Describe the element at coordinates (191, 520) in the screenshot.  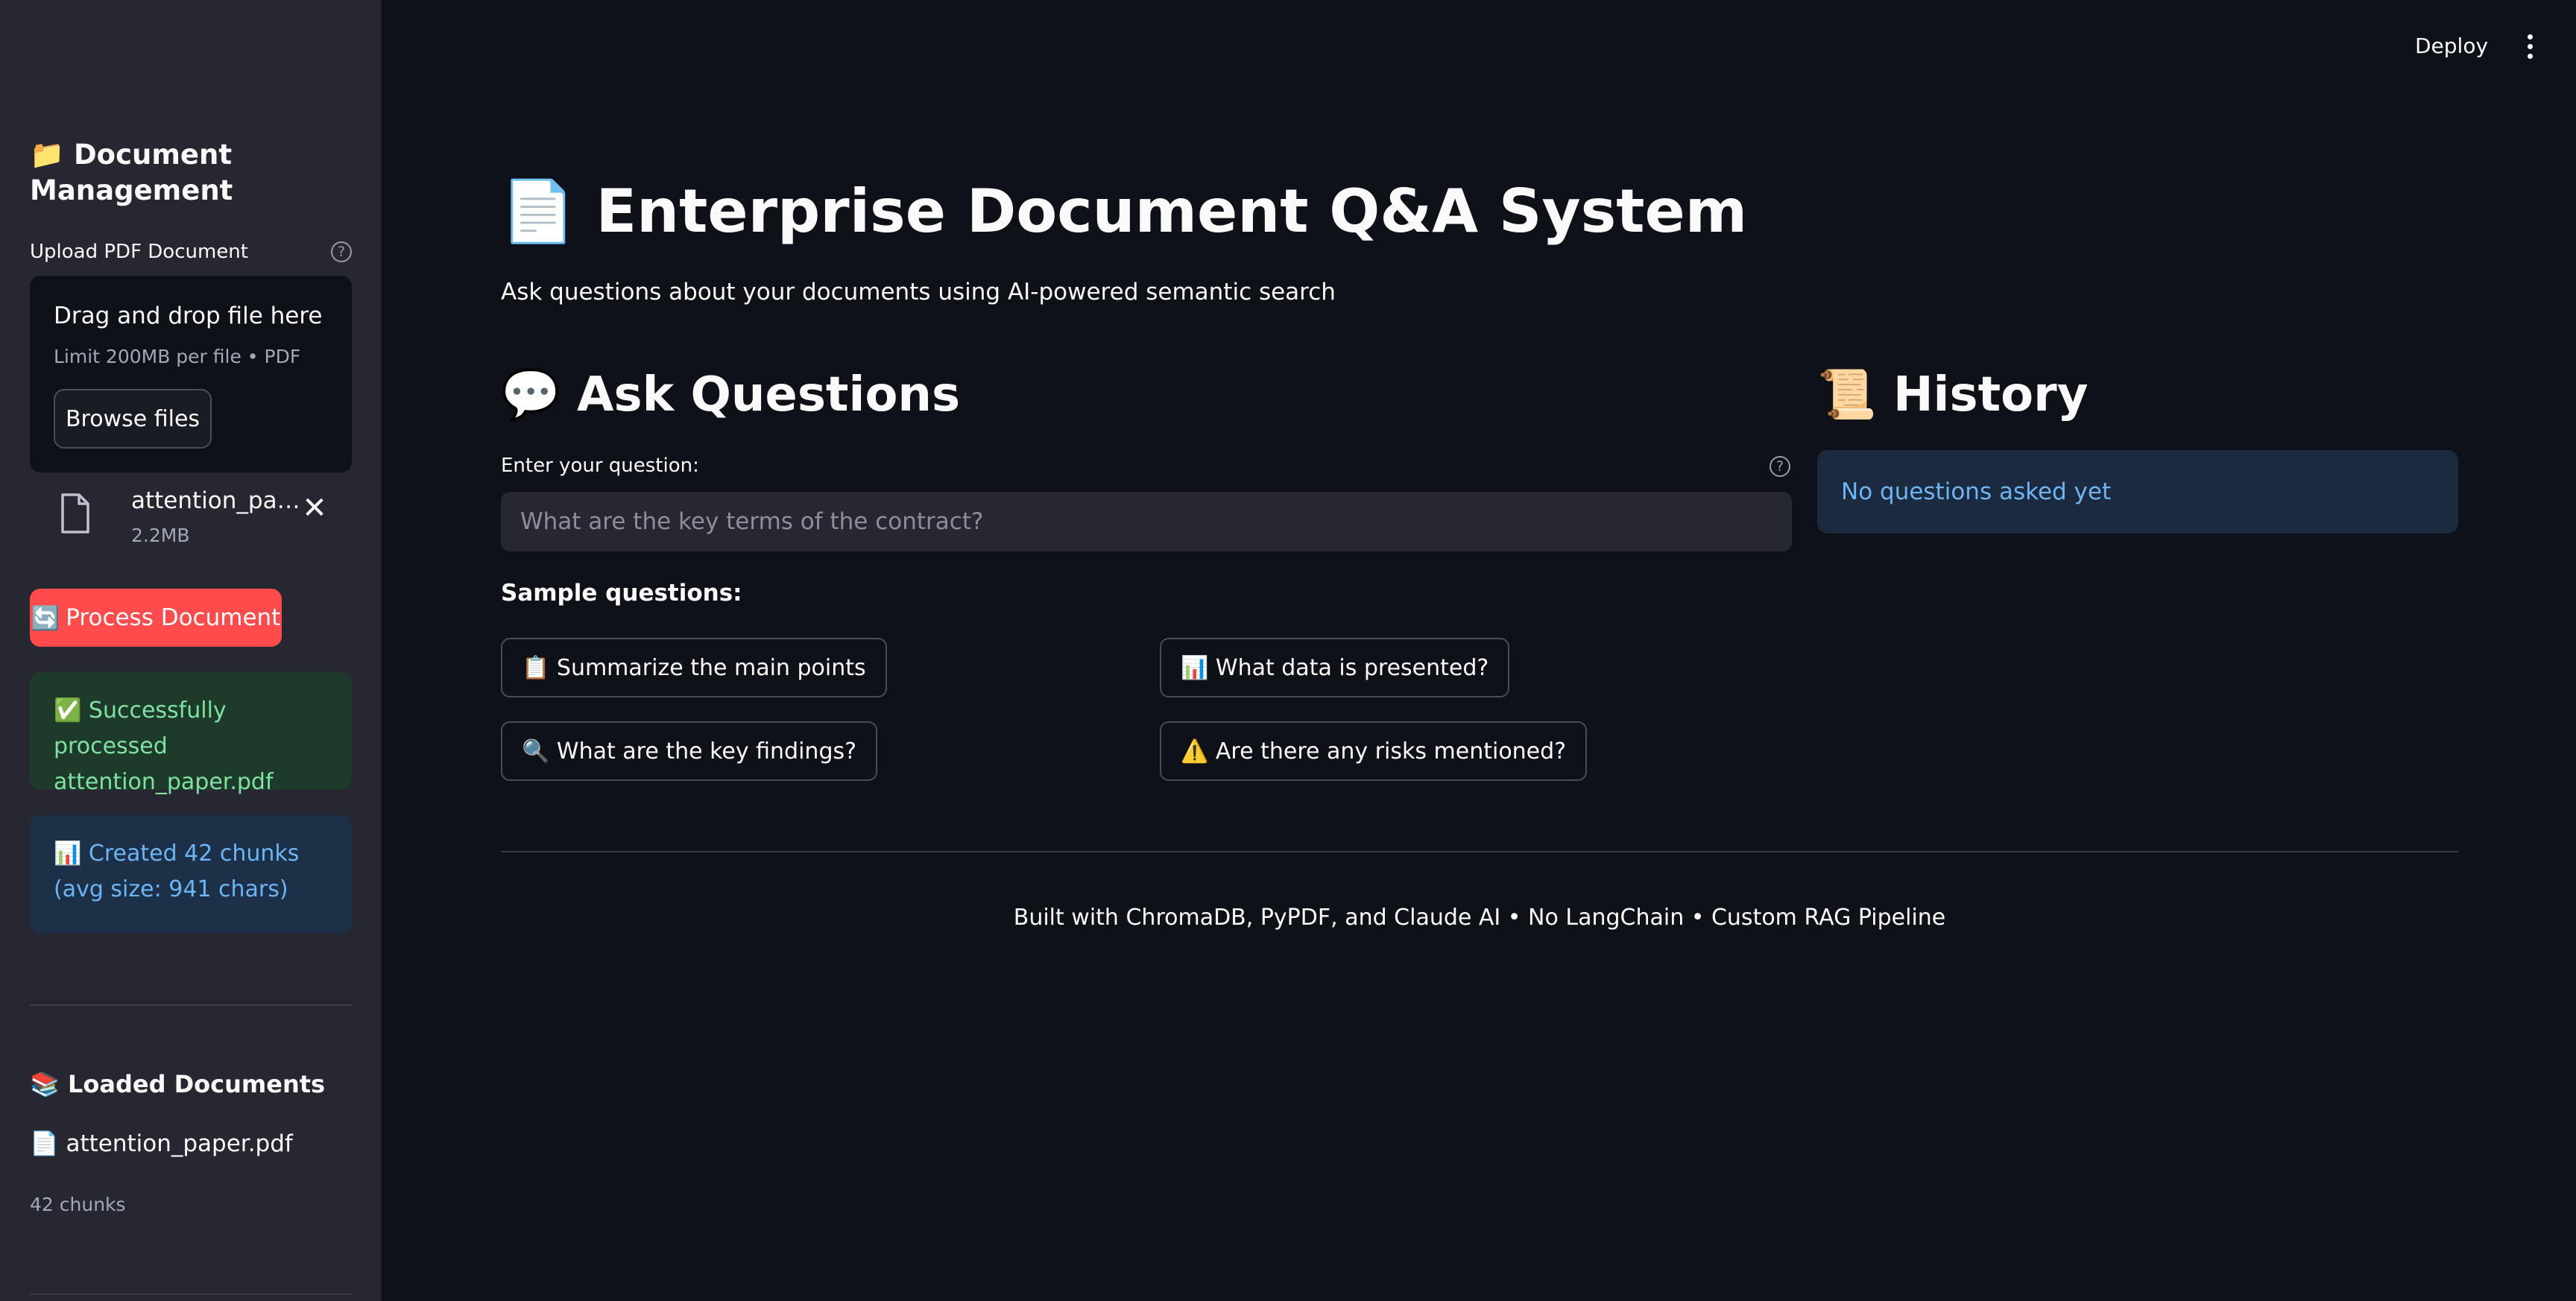
I see `uploaded-file-item: attention_paper.pdf 2.2MB ✕` at that location.